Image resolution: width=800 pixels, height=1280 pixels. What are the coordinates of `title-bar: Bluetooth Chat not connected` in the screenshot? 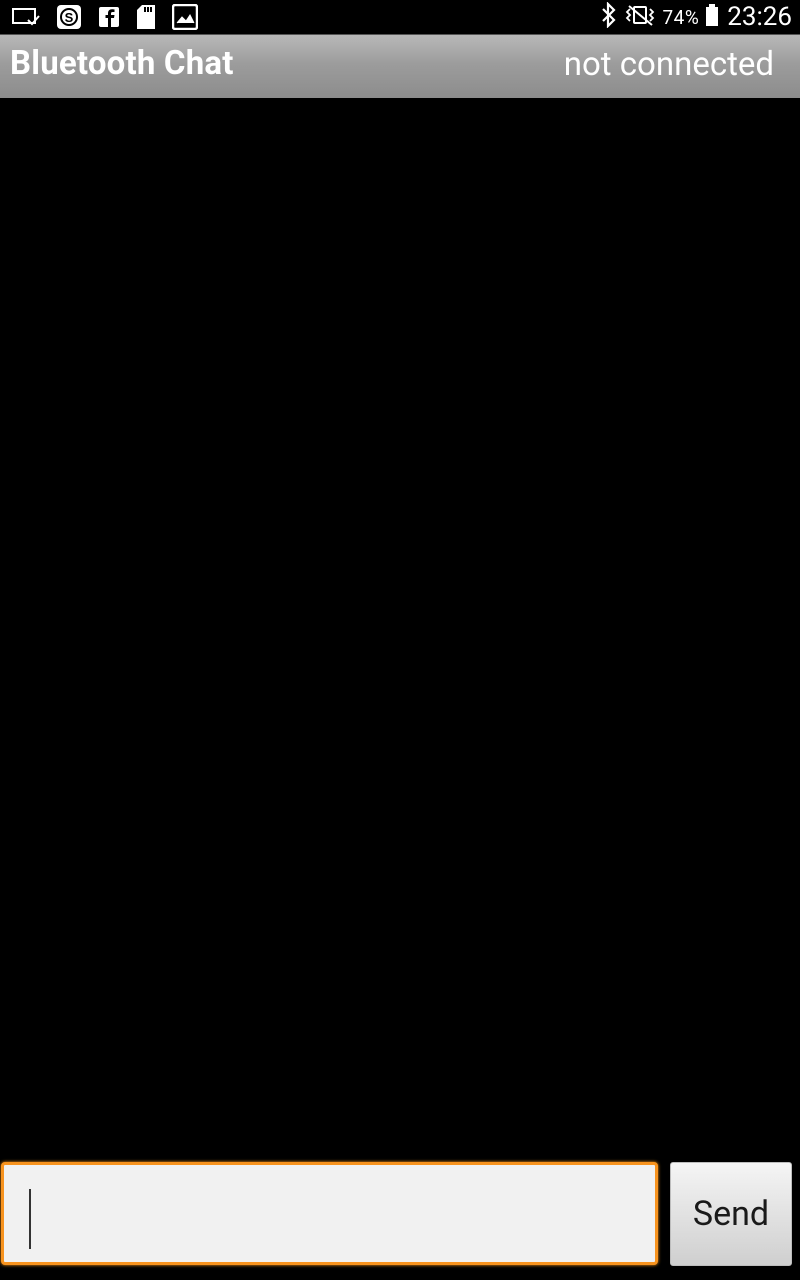 It's located at (400, 66).